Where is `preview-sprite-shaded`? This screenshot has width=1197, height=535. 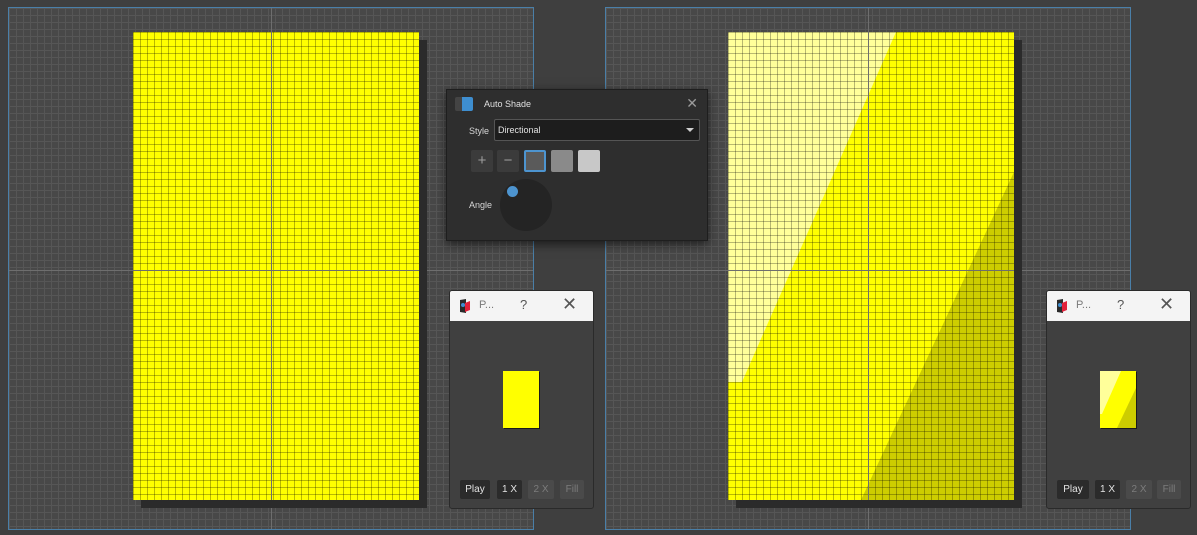
preview-sprite-shaded is located at coordinates (1118, 399).